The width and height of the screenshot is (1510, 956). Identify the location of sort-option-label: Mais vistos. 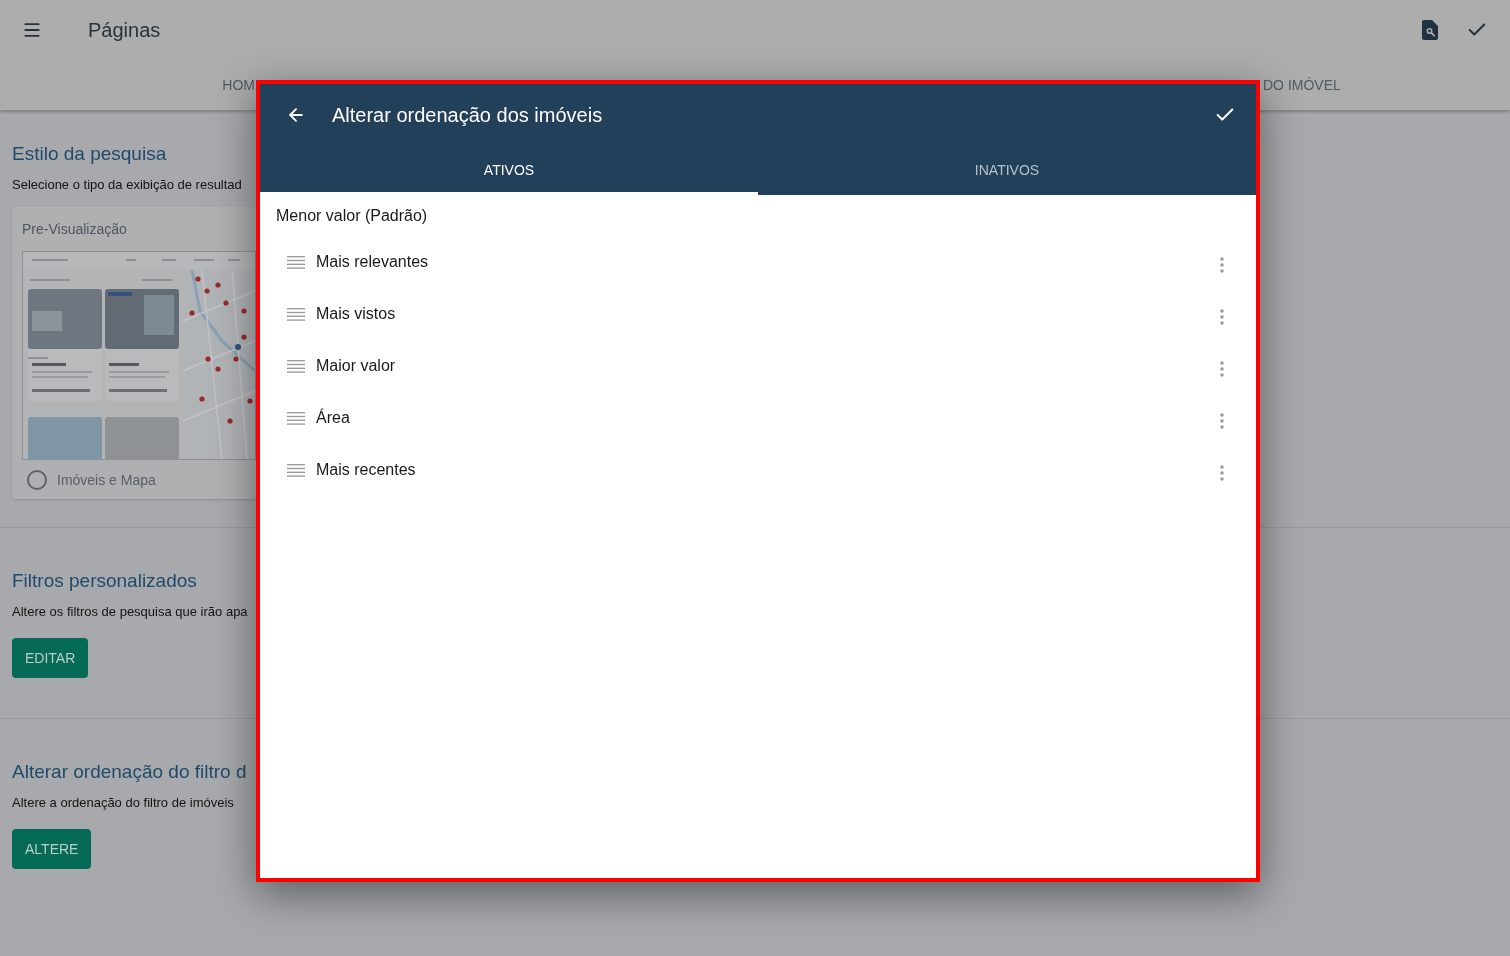
(356, 314).